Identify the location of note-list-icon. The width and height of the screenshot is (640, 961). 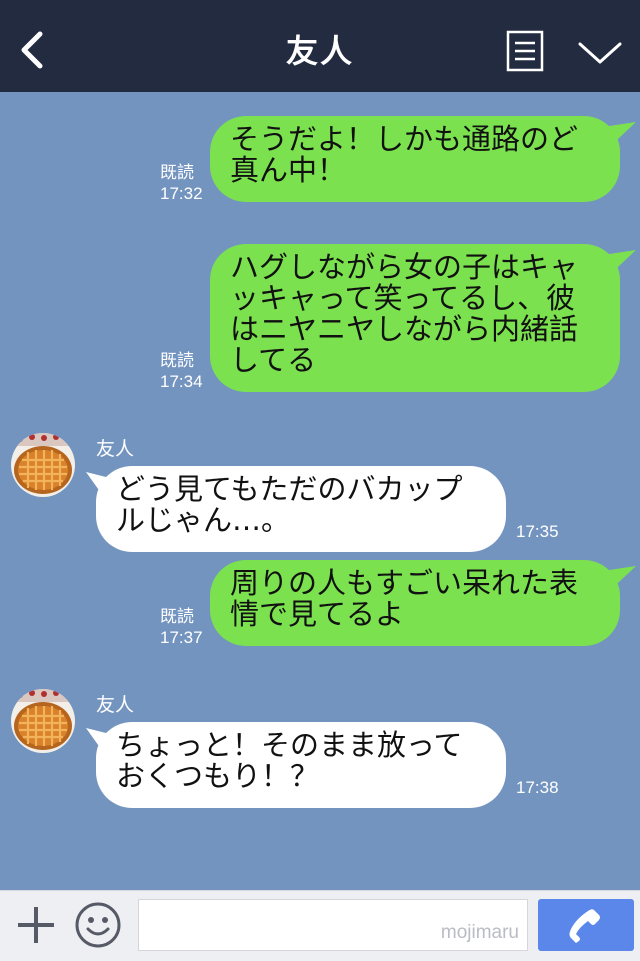
(525, 51).